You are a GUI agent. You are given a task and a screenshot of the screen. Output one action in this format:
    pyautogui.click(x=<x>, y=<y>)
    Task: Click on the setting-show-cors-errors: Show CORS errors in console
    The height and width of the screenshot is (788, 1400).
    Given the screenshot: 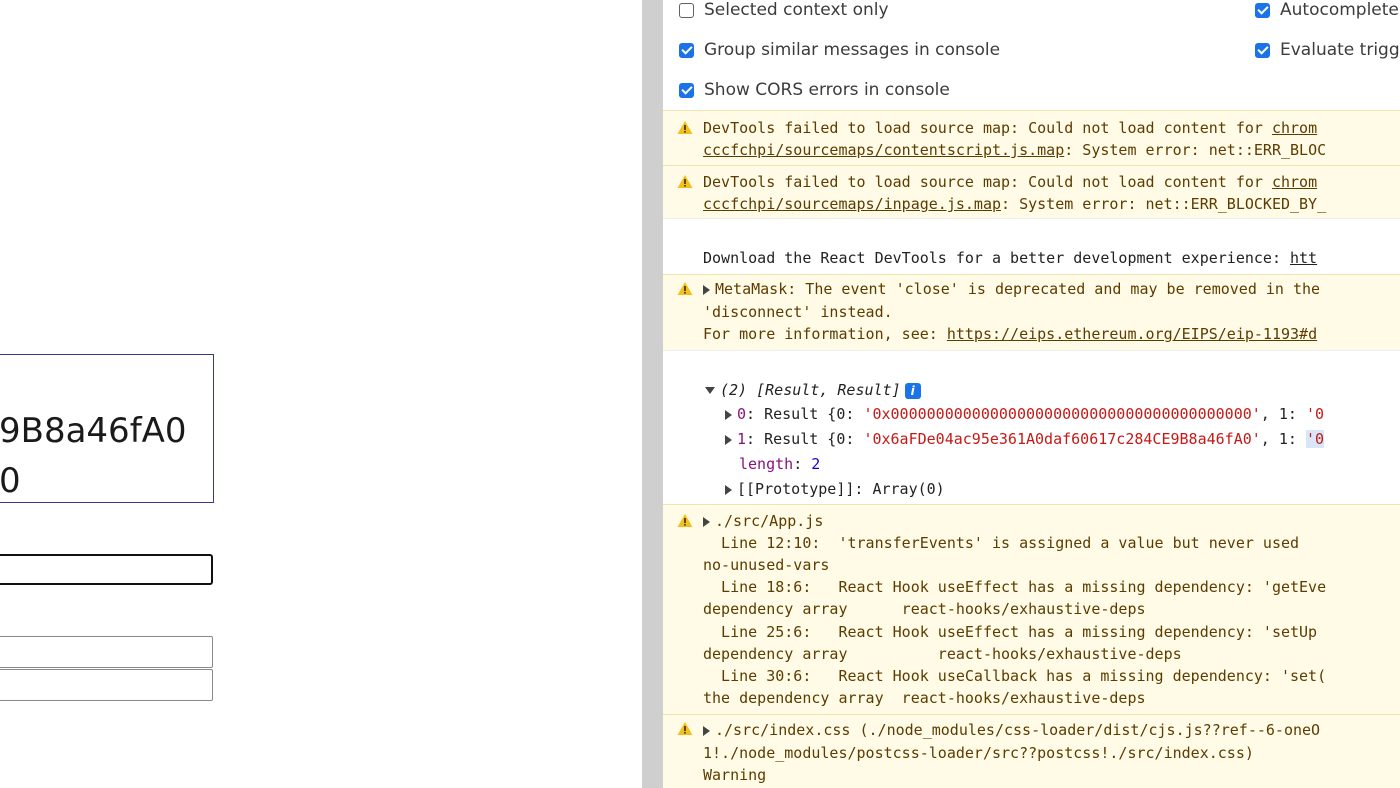 What is the action you would take?
    pyautogui.click(x=814, y=90)
    